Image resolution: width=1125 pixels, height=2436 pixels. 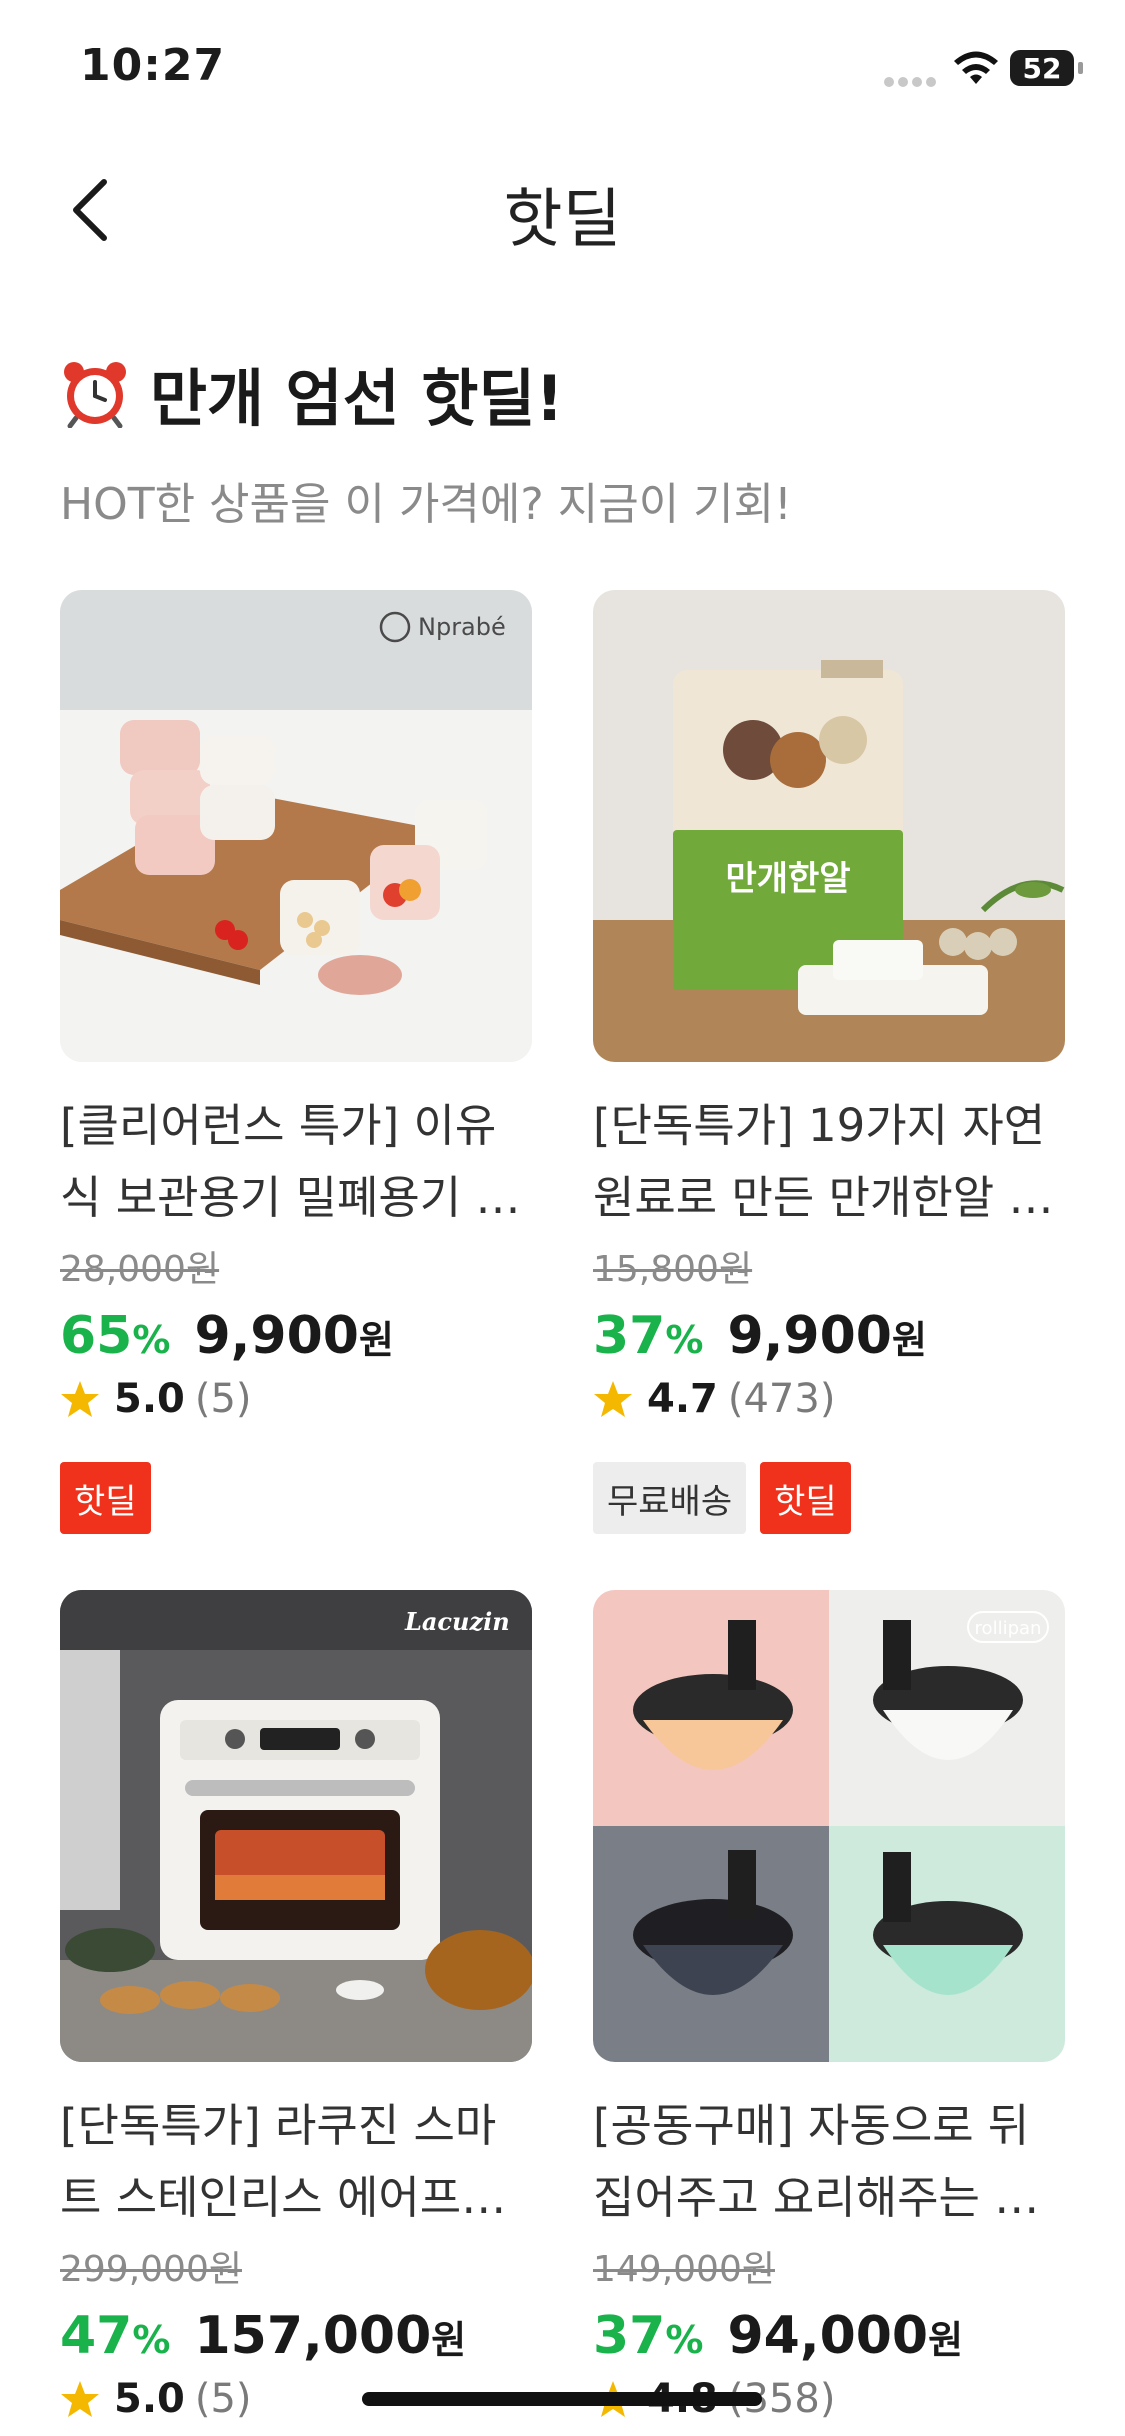 What do you see at coordinates (426, 504) in the screenshot?
I see `section-subtitle: HOT한 상품을 이 가격에? 지금이 기회!` at bounding box center [426, 504].